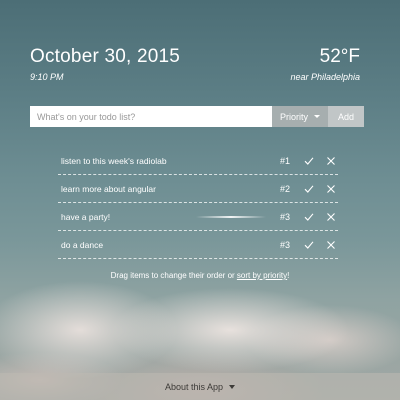 The width and height of the screenshot is (400, 400). I want to click on todo-item: have a party! #3, so click(198, 217).